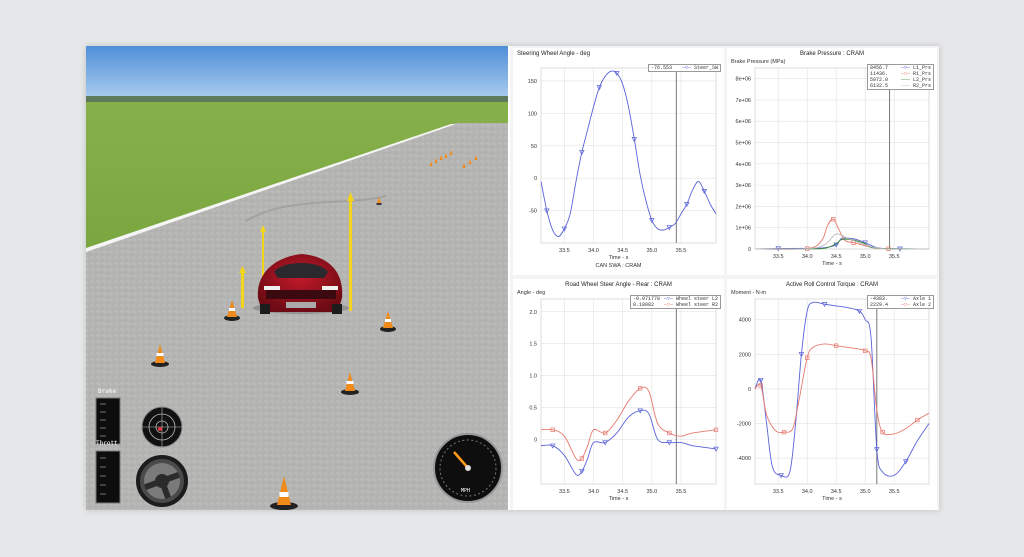 This screenshot has height=557, width=1024. Describe the element at coordinates (743, 229) in the screenshot. I see `y-tick-label: 1e+06` at that location.